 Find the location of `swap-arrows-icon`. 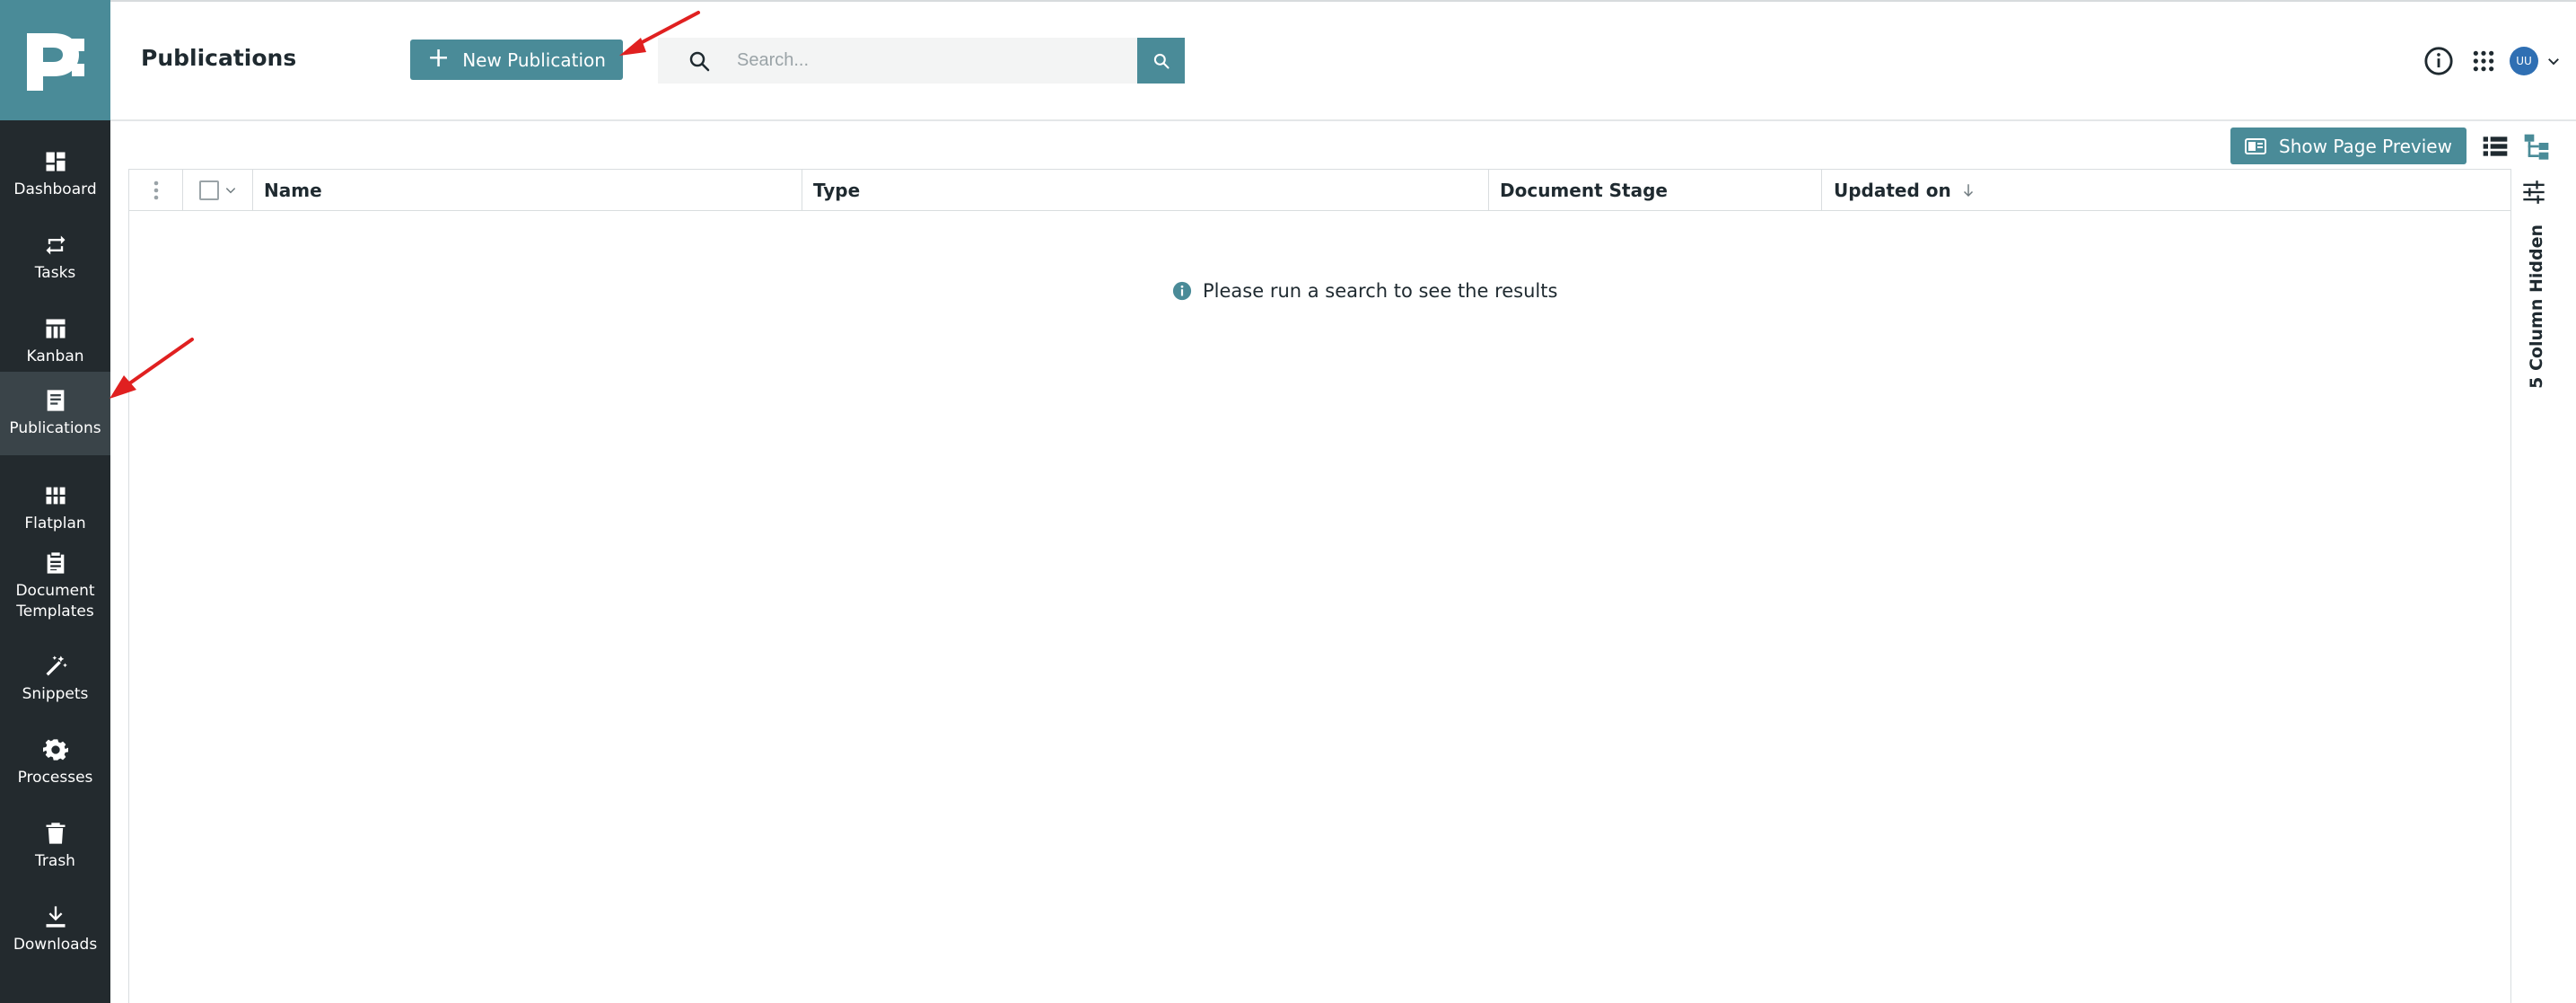

swap-arrows-icon is located at coordinates (55, 245).